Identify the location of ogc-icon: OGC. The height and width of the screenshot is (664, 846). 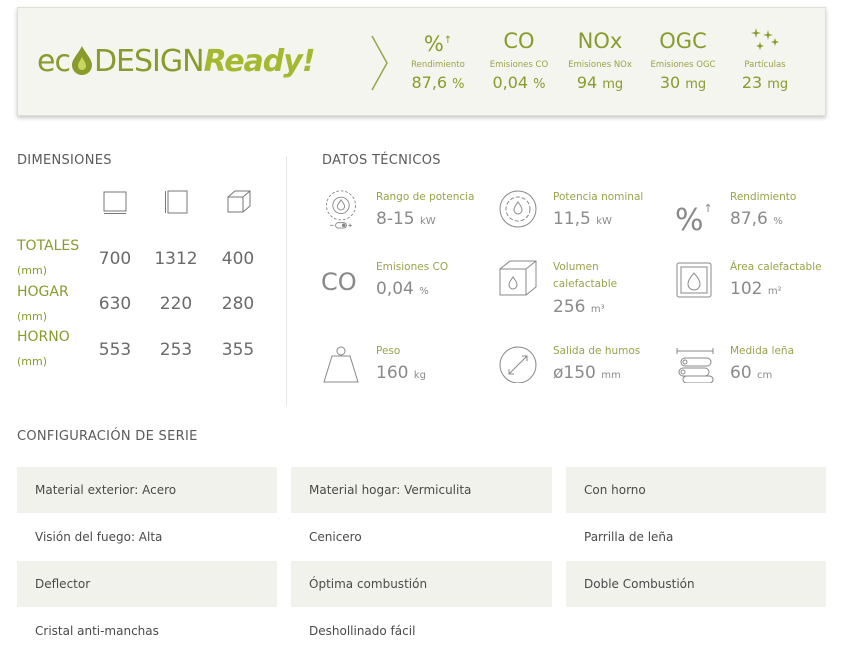
(683, 41).